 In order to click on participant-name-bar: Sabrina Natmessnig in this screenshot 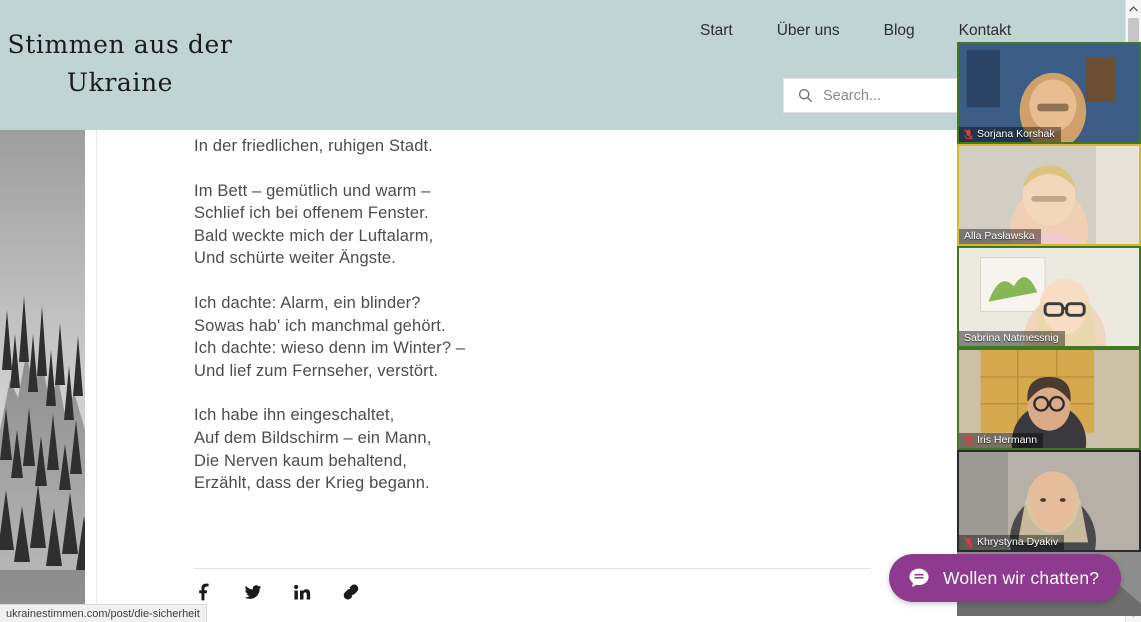, I will do `click(1012, 338)`.